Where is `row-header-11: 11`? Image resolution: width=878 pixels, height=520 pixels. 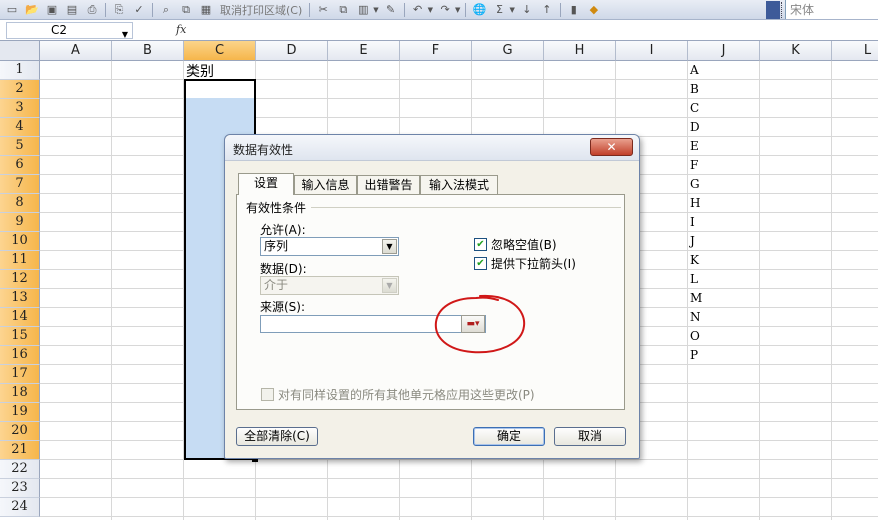
row-header-11: 11 is located at coordinates (20, 260).